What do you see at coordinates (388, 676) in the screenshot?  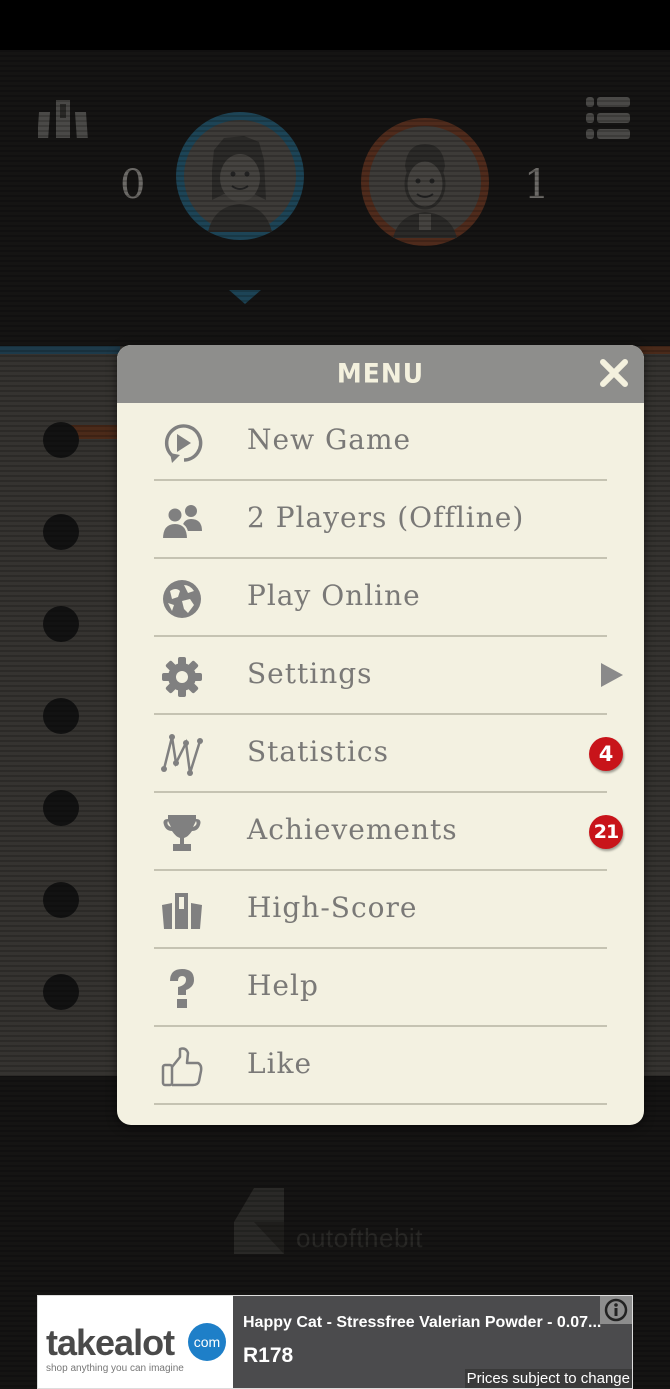 I see `menu-item-settings: Settings` at bounding box center [388, 676].